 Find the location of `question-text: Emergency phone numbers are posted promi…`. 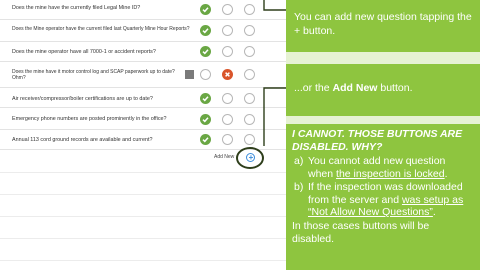

question-text: Emergency phone numbers are posted promi… is located at coordinates (89, 119).